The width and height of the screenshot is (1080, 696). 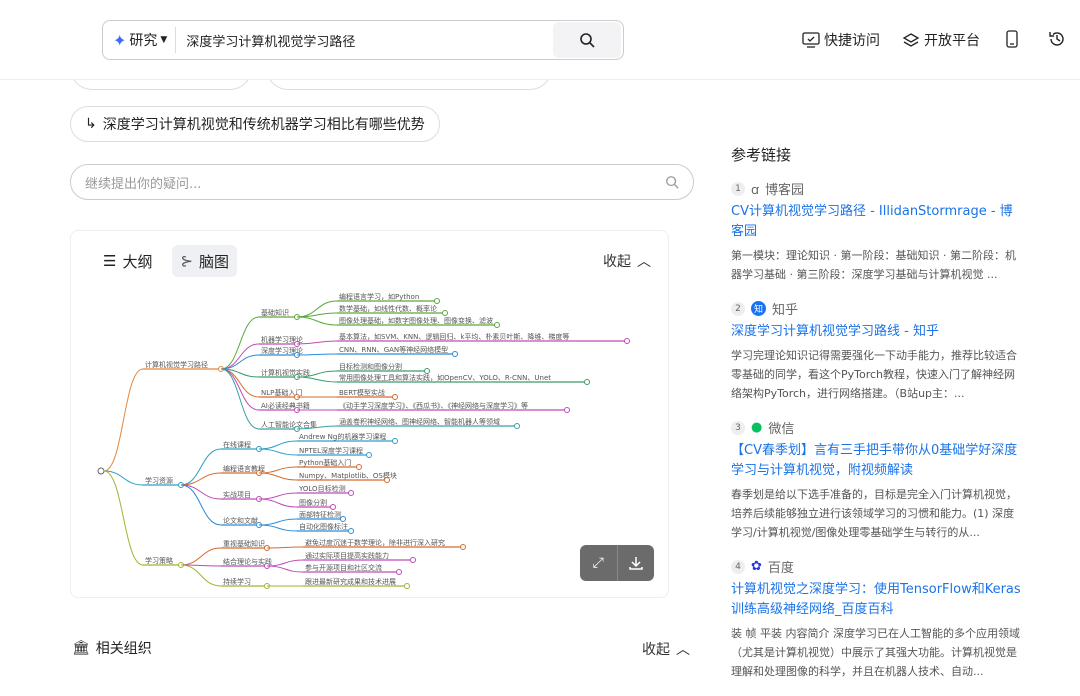 I want to click on mindmap-branch: 计算机视觉学习路径, so click(x=176, y=364).